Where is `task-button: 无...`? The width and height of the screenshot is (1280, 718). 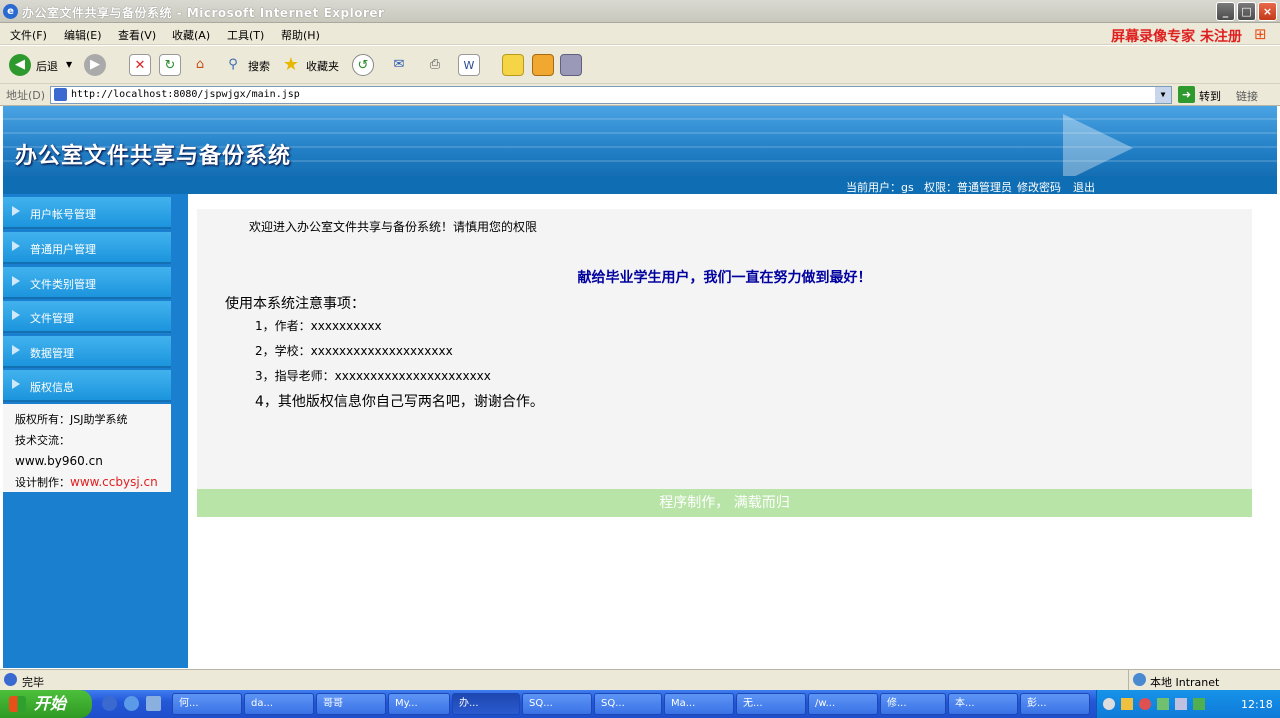
task-button: 无... is located at coordinates (771, 704).